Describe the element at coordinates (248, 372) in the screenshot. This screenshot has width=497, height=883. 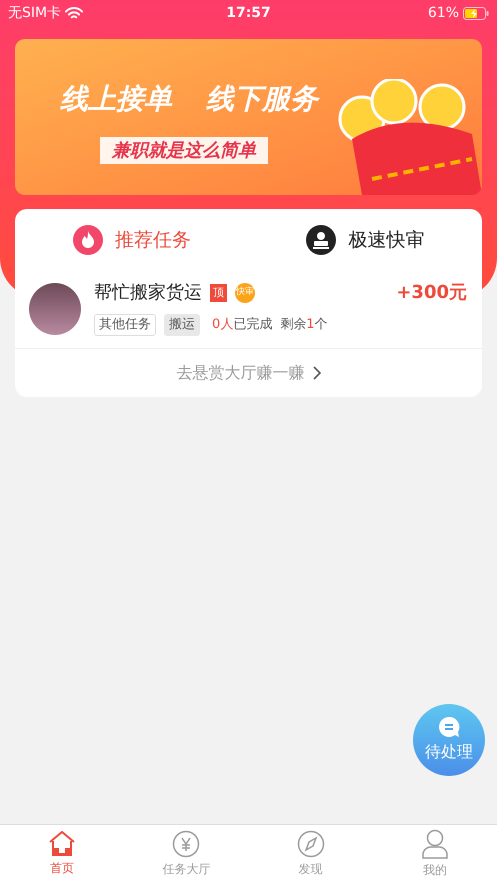
I see `reward-hall-link: 去悬赏大厅赚一赚` at that location.